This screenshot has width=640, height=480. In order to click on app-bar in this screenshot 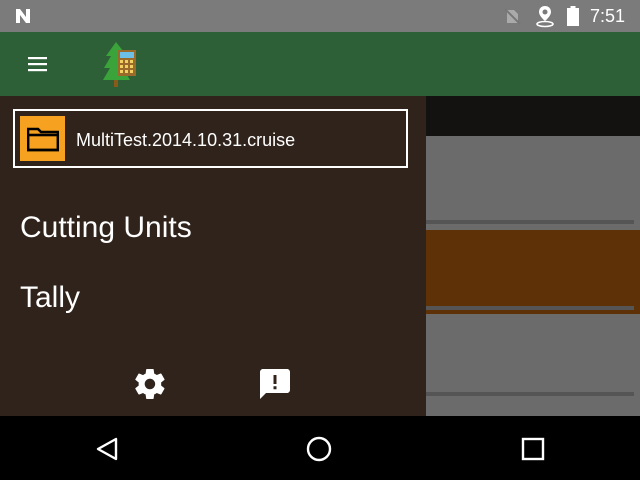, I will do `click(320, 64)`.